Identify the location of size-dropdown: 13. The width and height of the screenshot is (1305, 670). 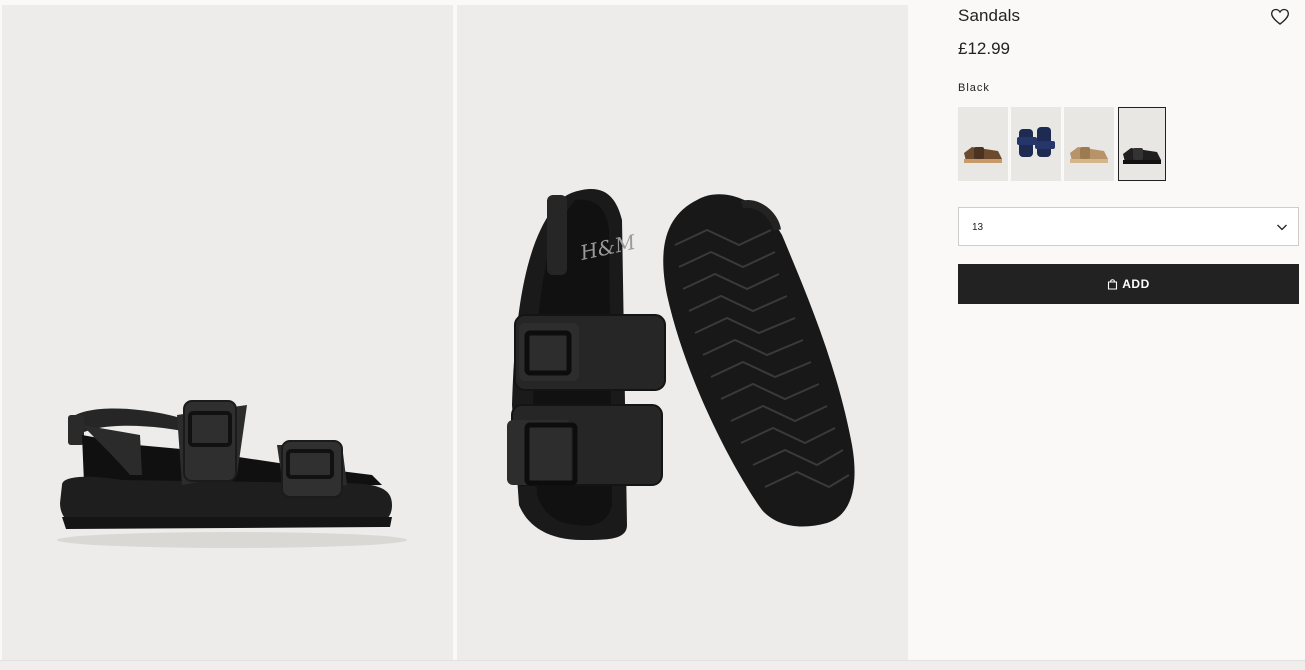
(1128, 226).